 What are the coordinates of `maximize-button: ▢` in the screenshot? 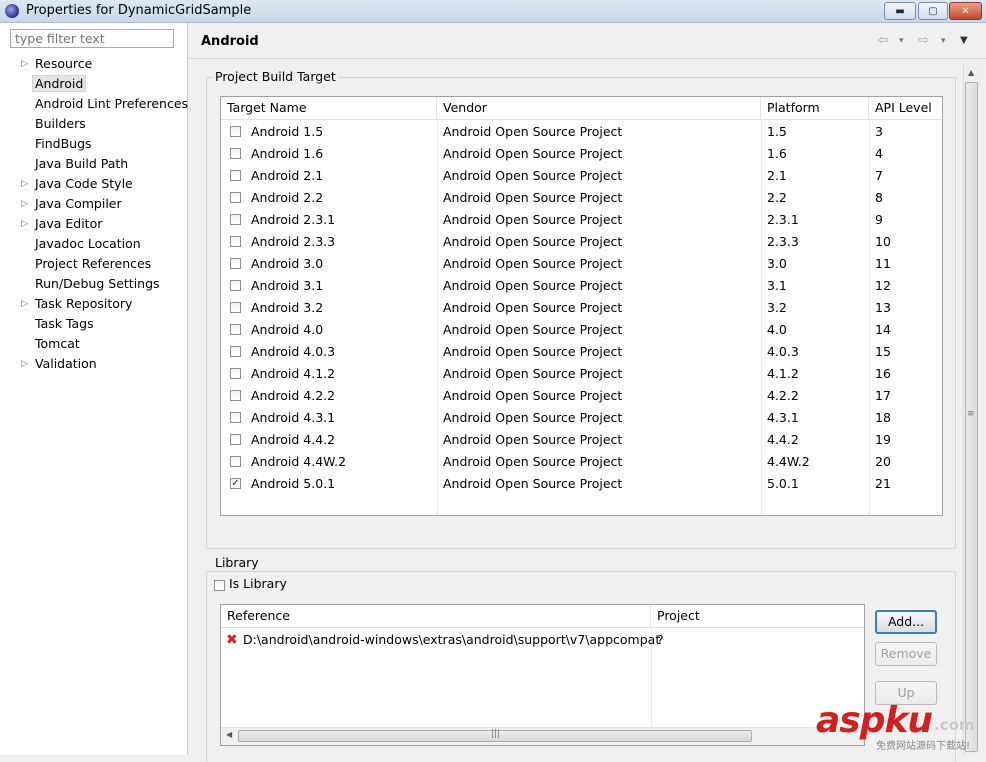 It's located at (933, 11).